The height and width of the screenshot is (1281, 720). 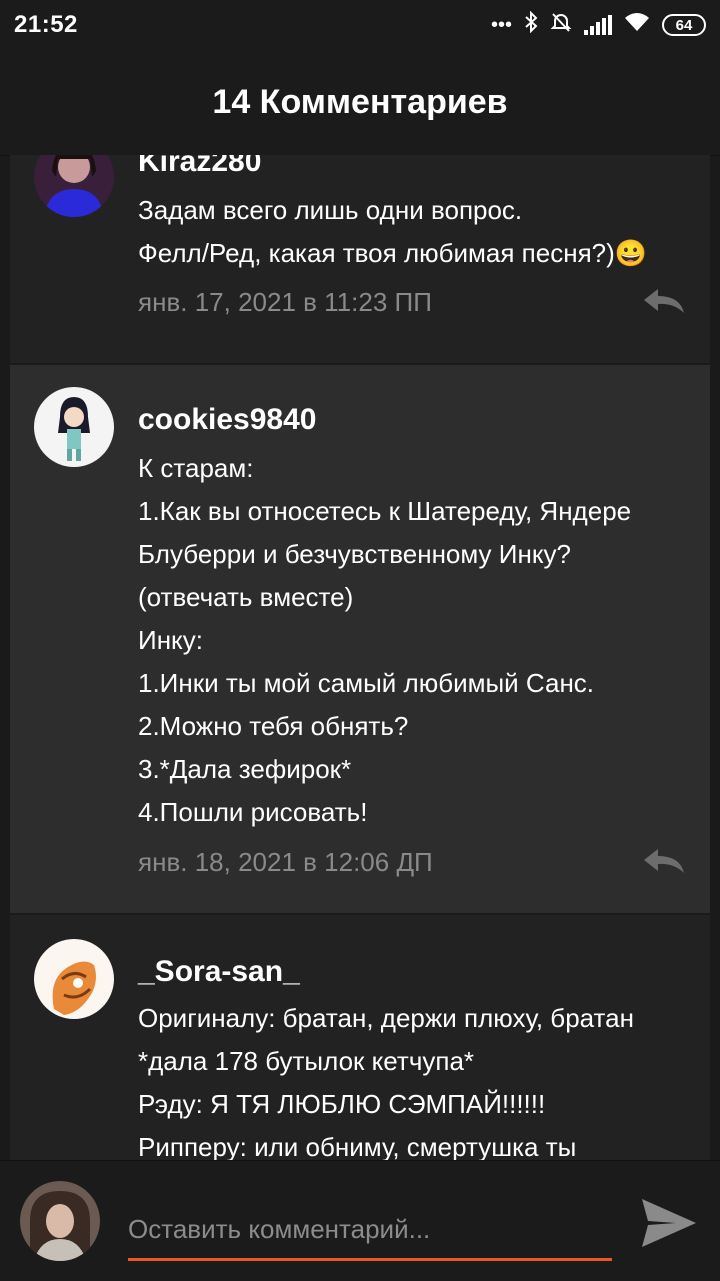 I want to click on battery-icon: 64, so click(x=684, y=25).